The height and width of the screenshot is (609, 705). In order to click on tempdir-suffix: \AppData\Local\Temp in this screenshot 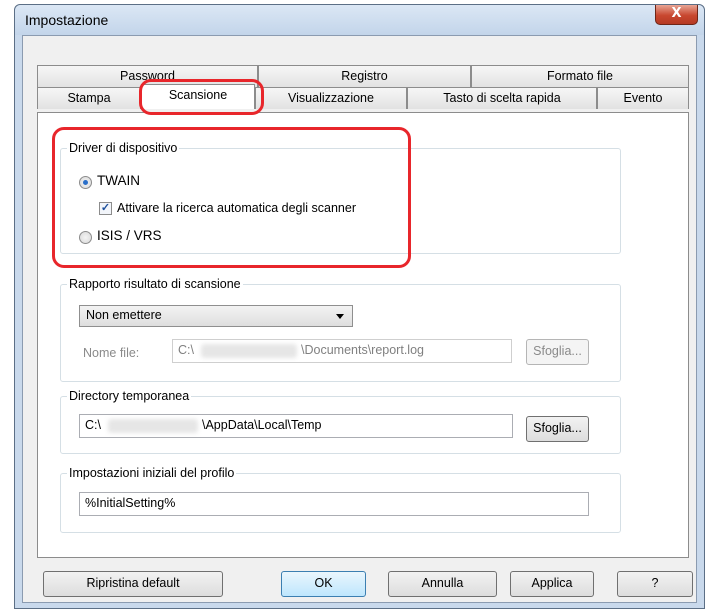, I will do `click(262, 425)`.